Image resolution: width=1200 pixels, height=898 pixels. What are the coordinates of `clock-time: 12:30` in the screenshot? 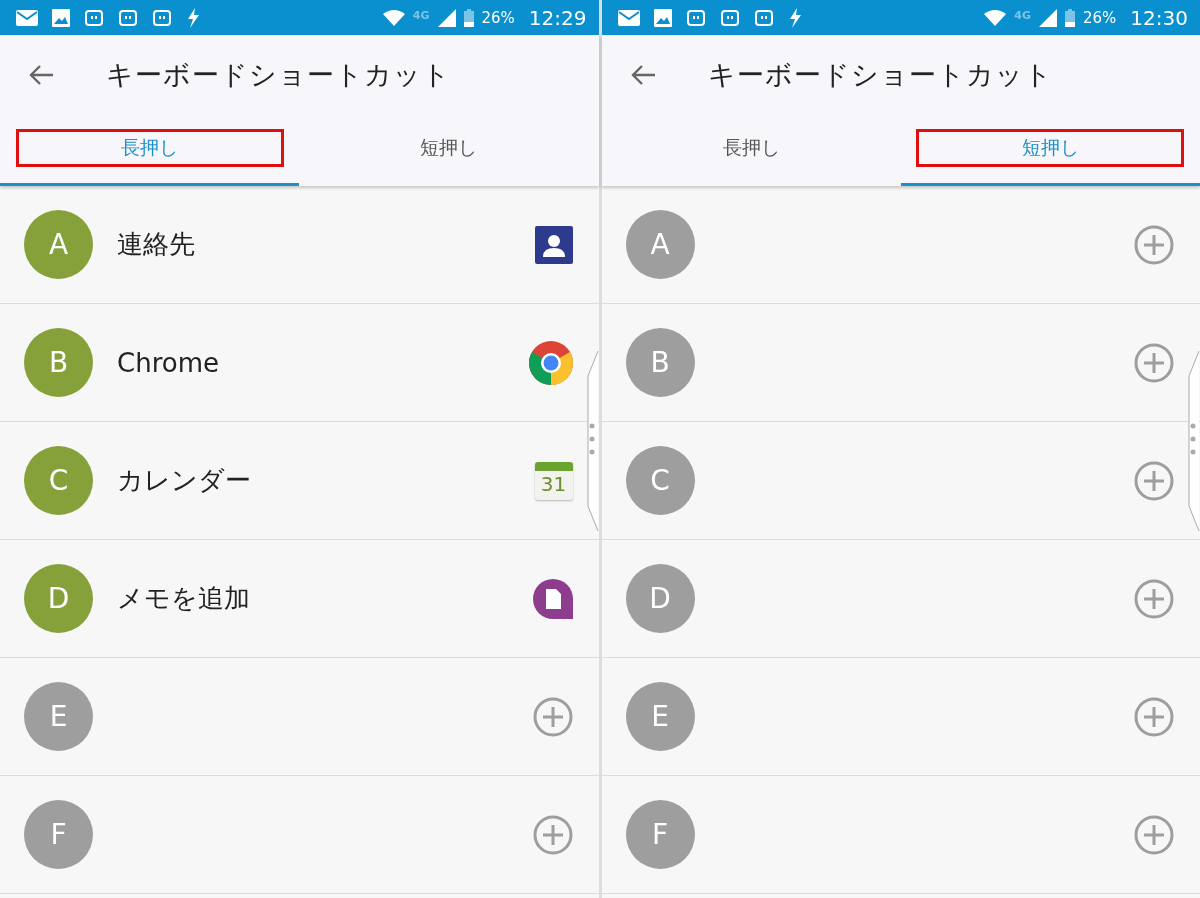 It's located at (1159, 17).